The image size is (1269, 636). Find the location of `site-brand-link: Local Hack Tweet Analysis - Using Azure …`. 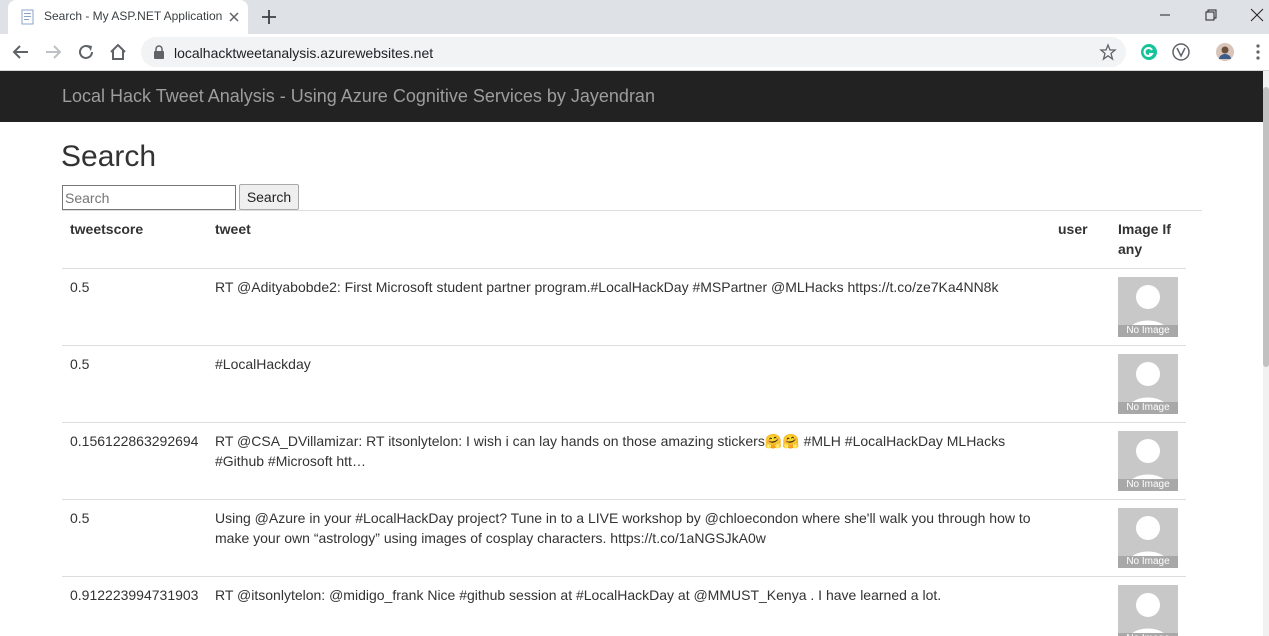

site-brand-link: Local Hack Tweet Analysis - Using Azure … is located at coordinates (358, 96).